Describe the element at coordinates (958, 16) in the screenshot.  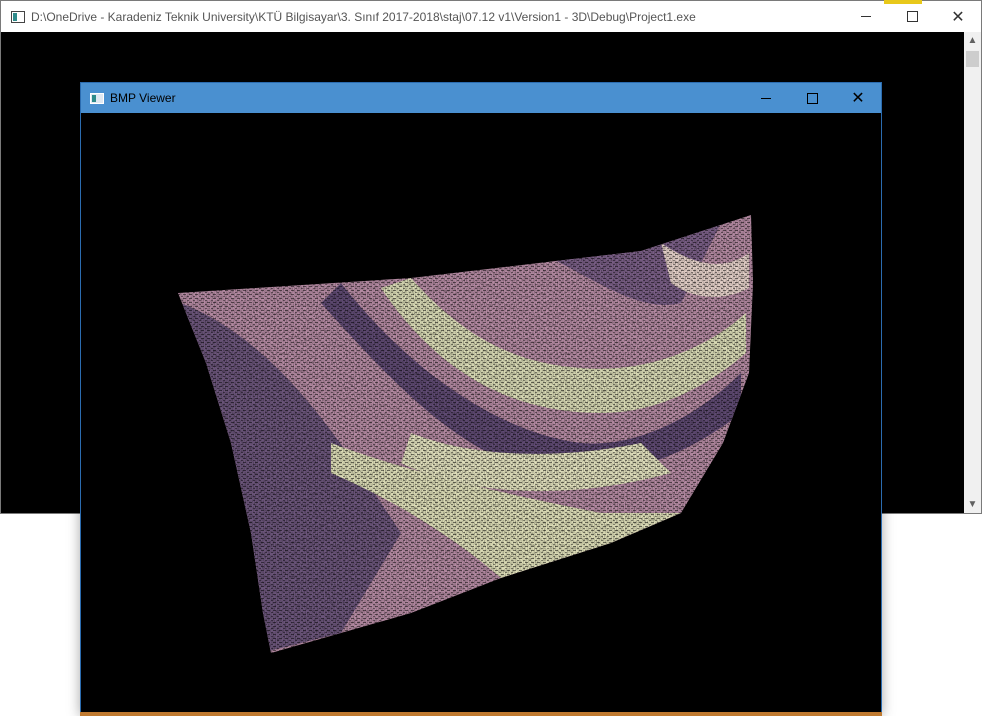
I see `console-close-button: ✕` at that location.